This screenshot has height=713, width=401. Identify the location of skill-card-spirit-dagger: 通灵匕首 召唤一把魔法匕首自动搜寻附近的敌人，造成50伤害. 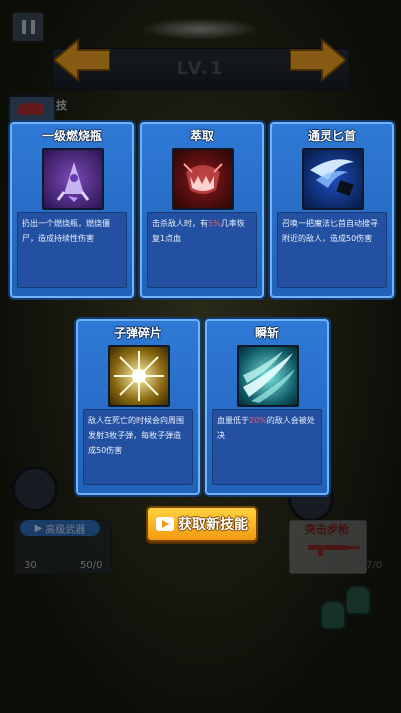
(332, 210).